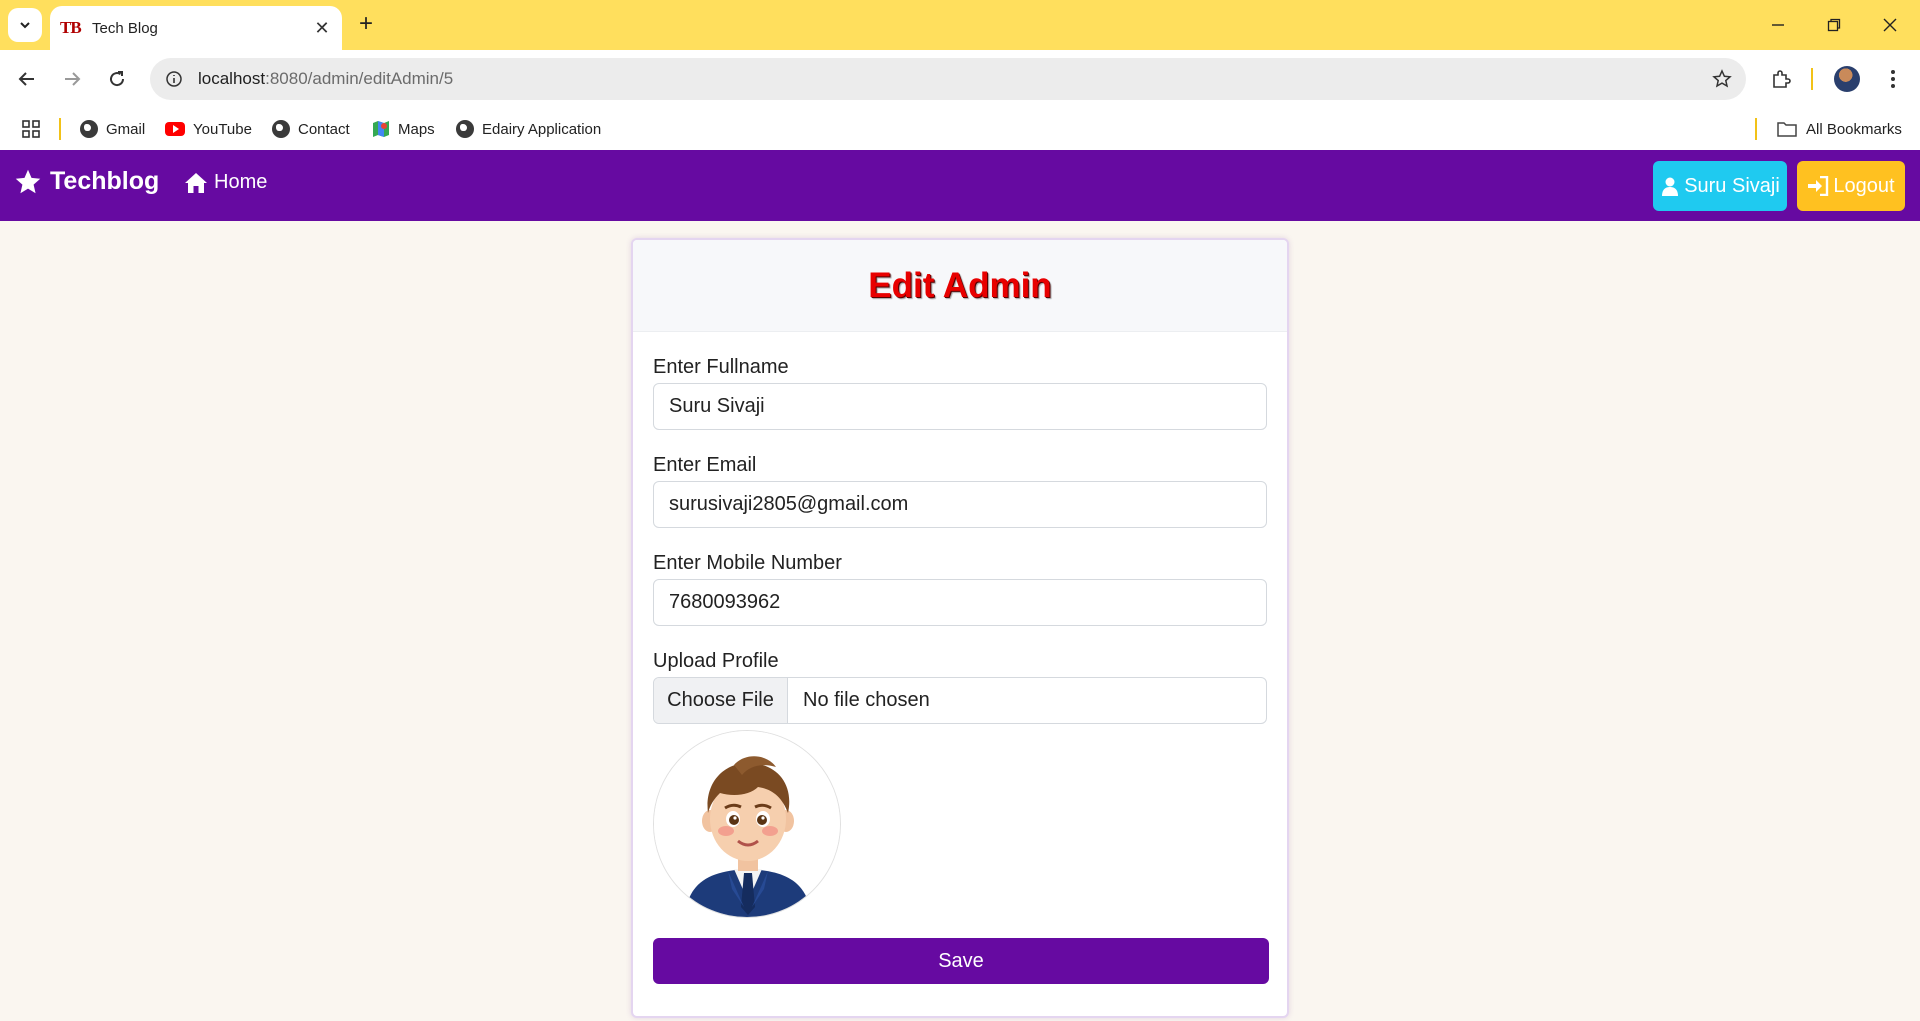  I want to click on chevron-down-icon, so click(25, 25).